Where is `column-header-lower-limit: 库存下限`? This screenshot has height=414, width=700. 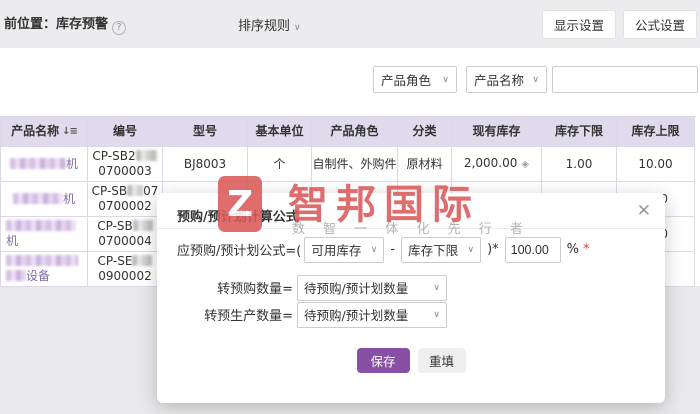
column-header-lower-limit: 库存下限 is located at coordinates (579, 132).